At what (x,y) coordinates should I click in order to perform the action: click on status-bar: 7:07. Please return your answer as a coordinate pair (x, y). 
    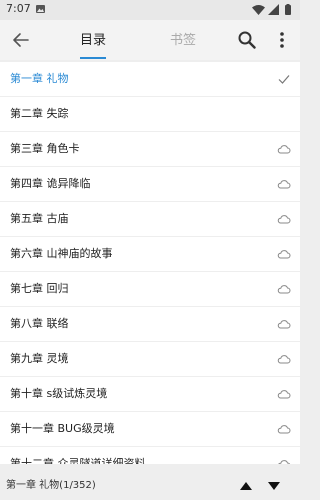
    Looking at the image, I should click on (150, 10).